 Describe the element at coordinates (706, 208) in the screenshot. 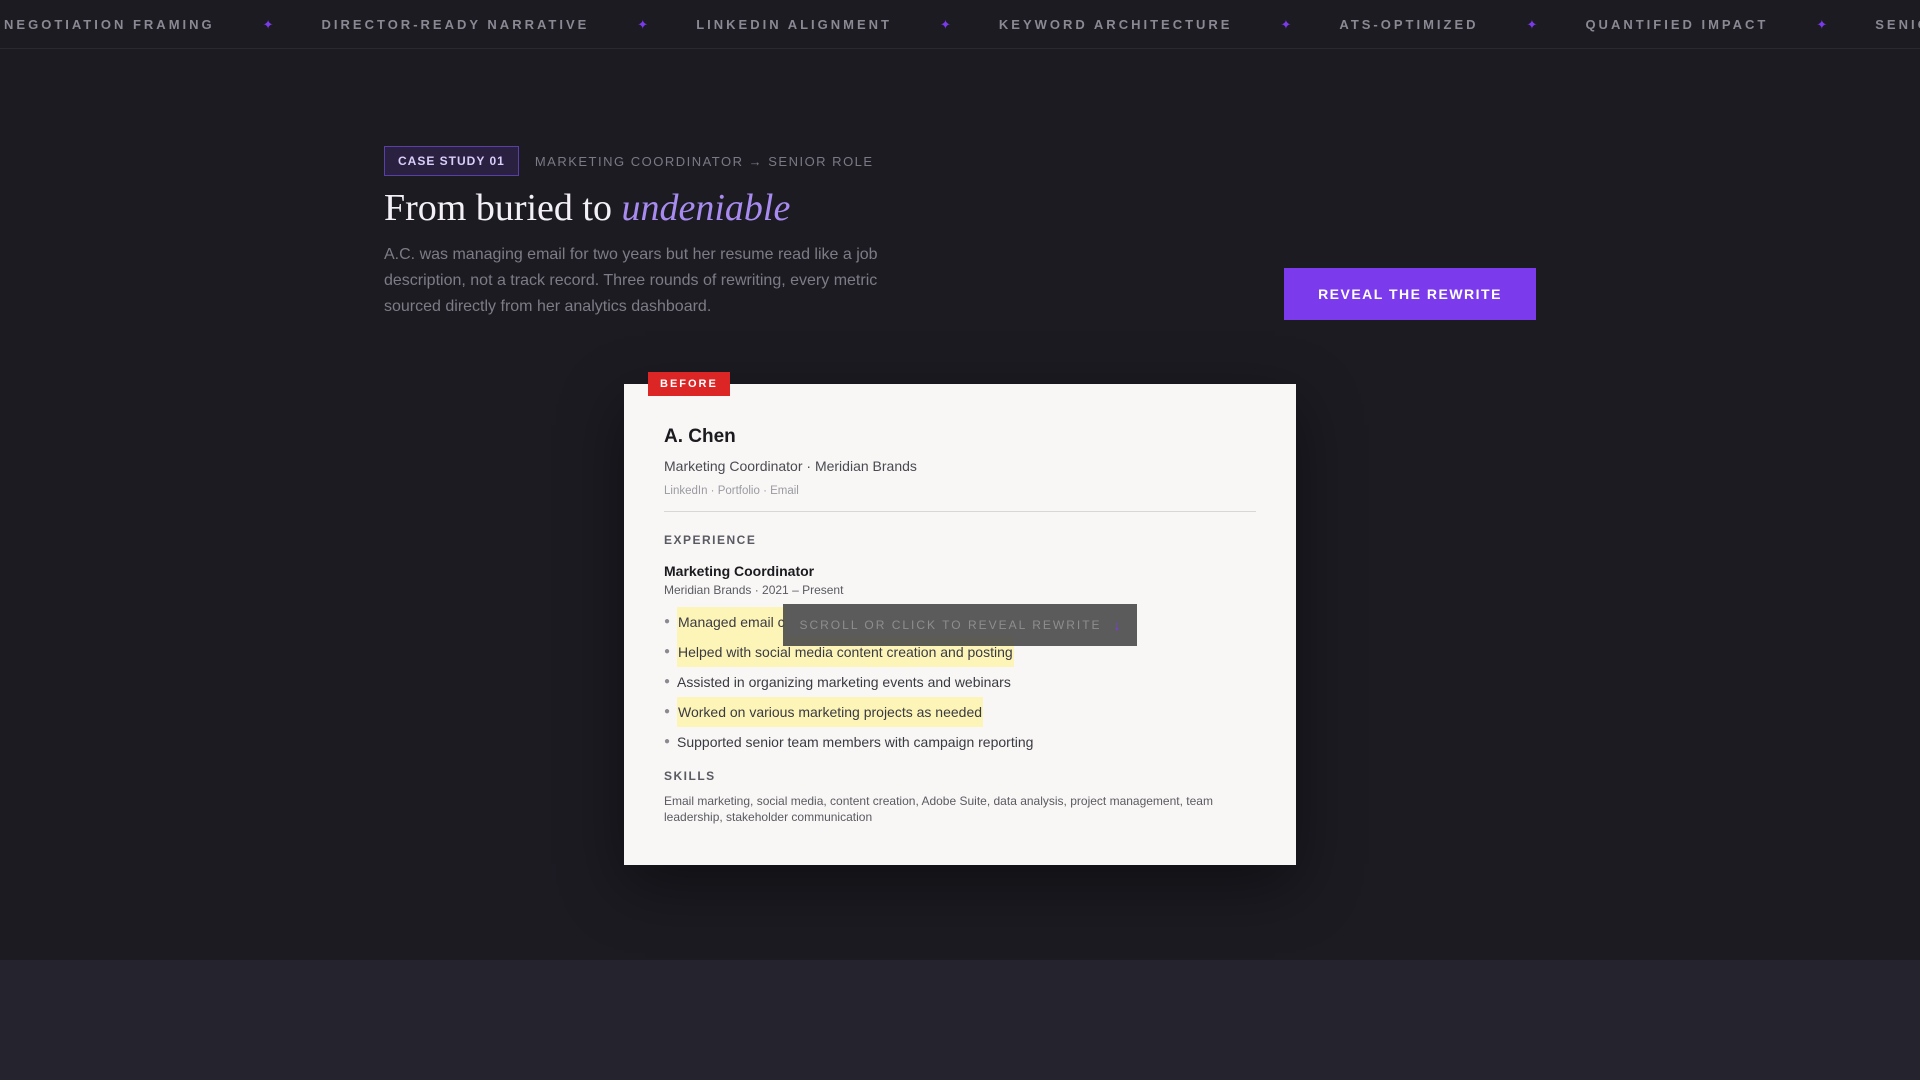

I see `title-accent: undeniable` at that location.